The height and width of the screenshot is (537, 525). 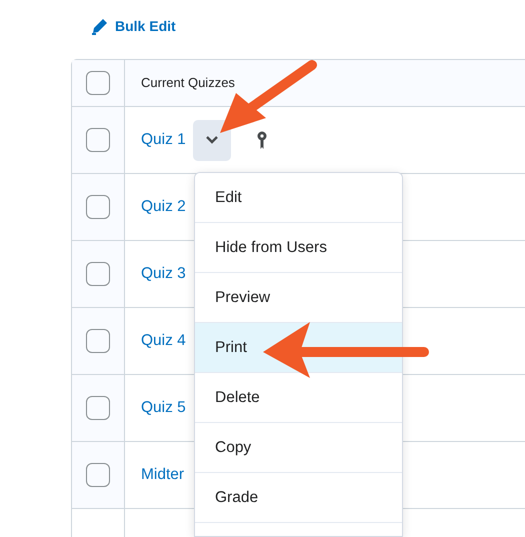 What do you see at coordinates (163, 408) in the screenshot?
I see `quiz-link: Quiz 5` at bounding box center [163, 408].